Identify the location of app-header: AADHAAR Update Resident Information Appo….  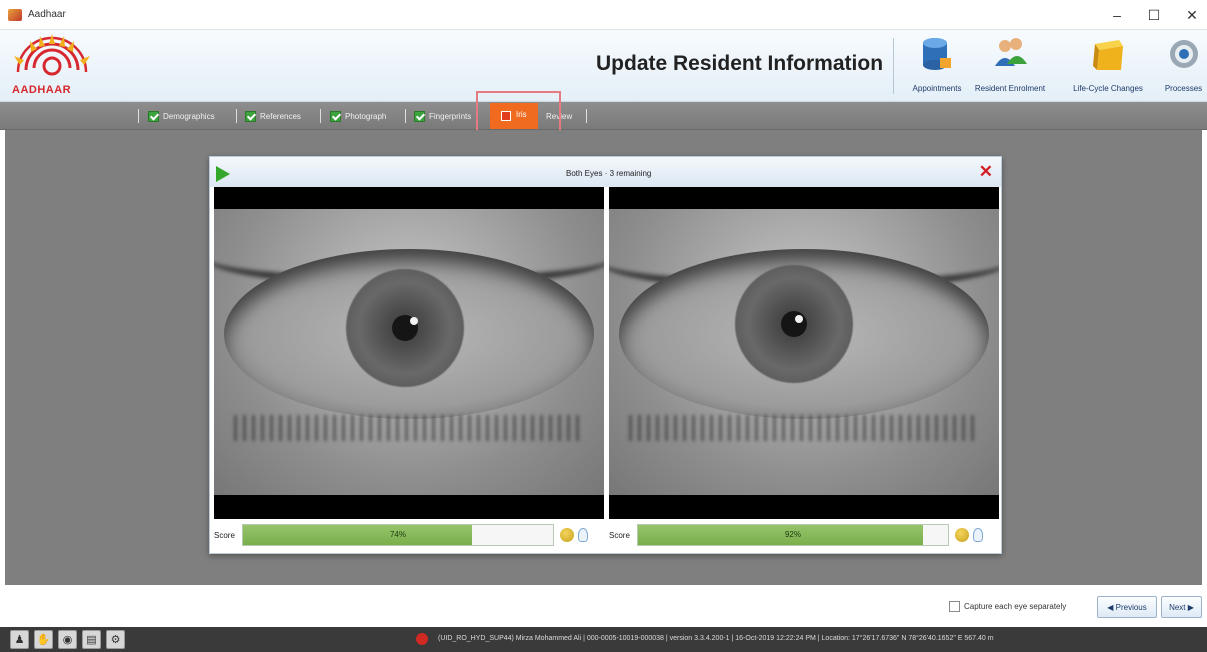
(603, 66).